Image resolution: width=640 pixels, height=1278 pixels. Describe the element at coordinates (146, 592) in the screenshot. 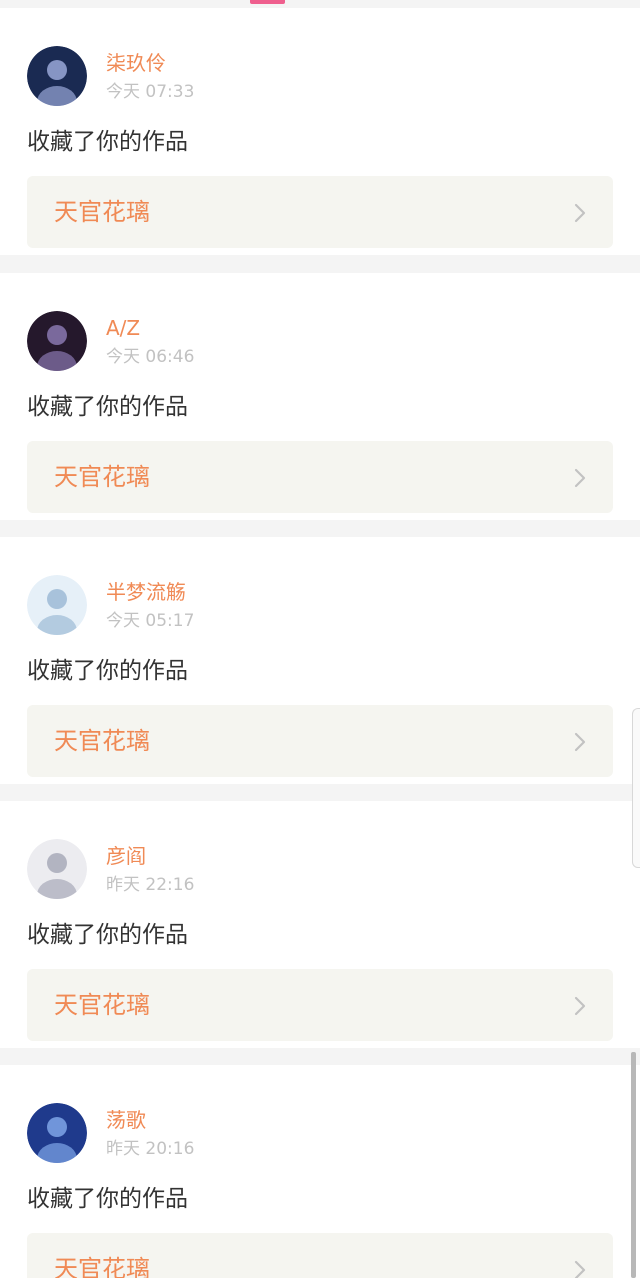

I see `username: 半梦流觞` at that location.